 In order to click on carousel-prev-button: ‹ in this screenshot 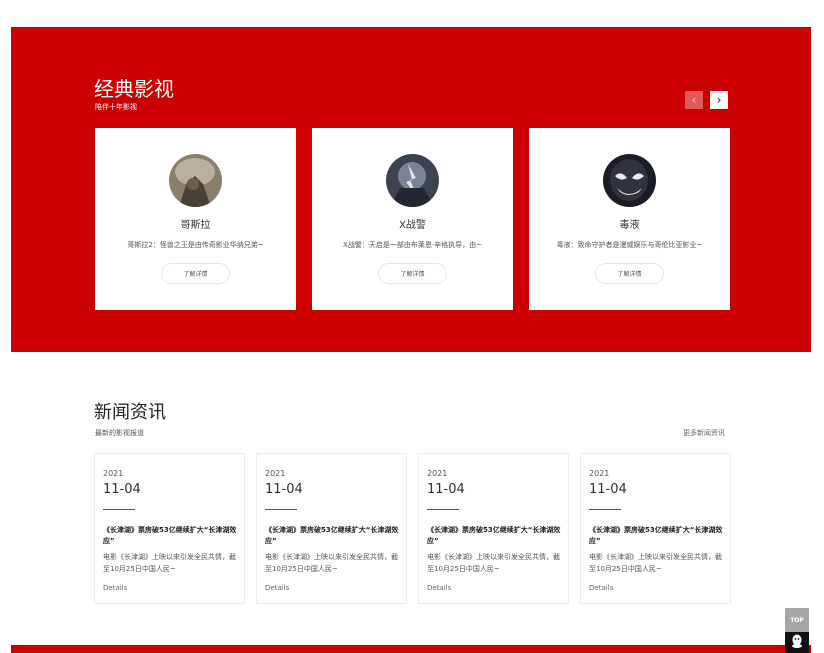, I will do `click(694, 100)`.